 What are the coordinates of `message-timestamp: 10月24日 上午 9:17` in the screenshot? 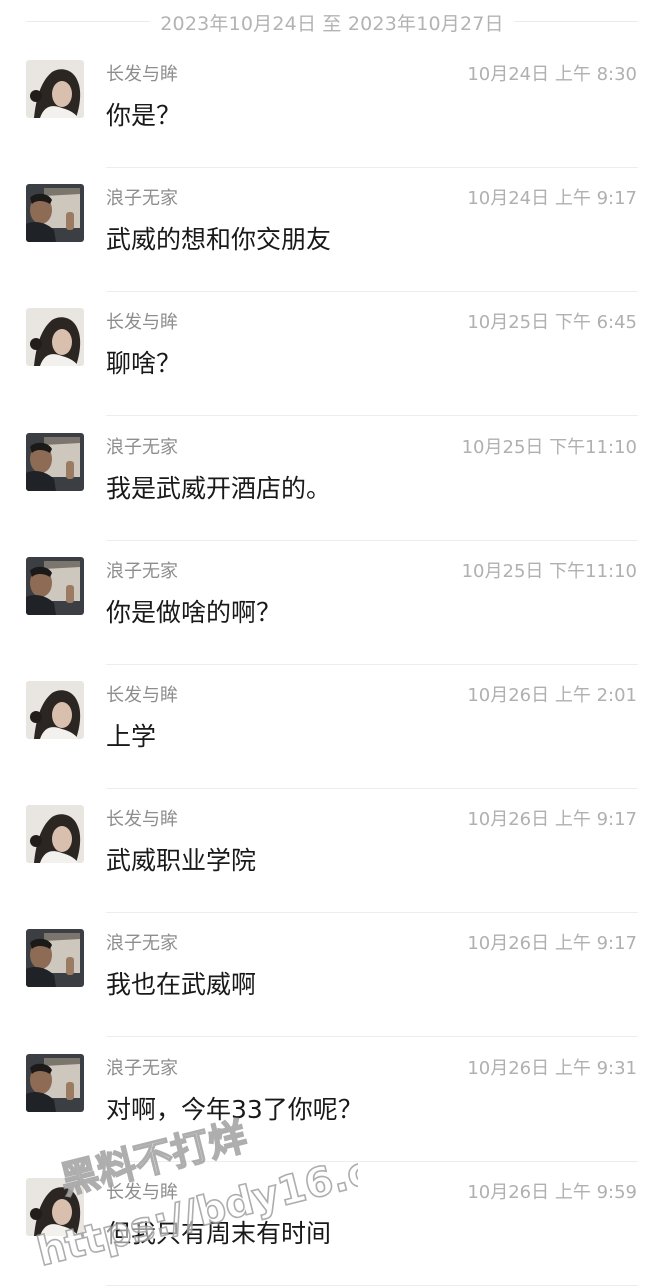 It's located at (552, 199).